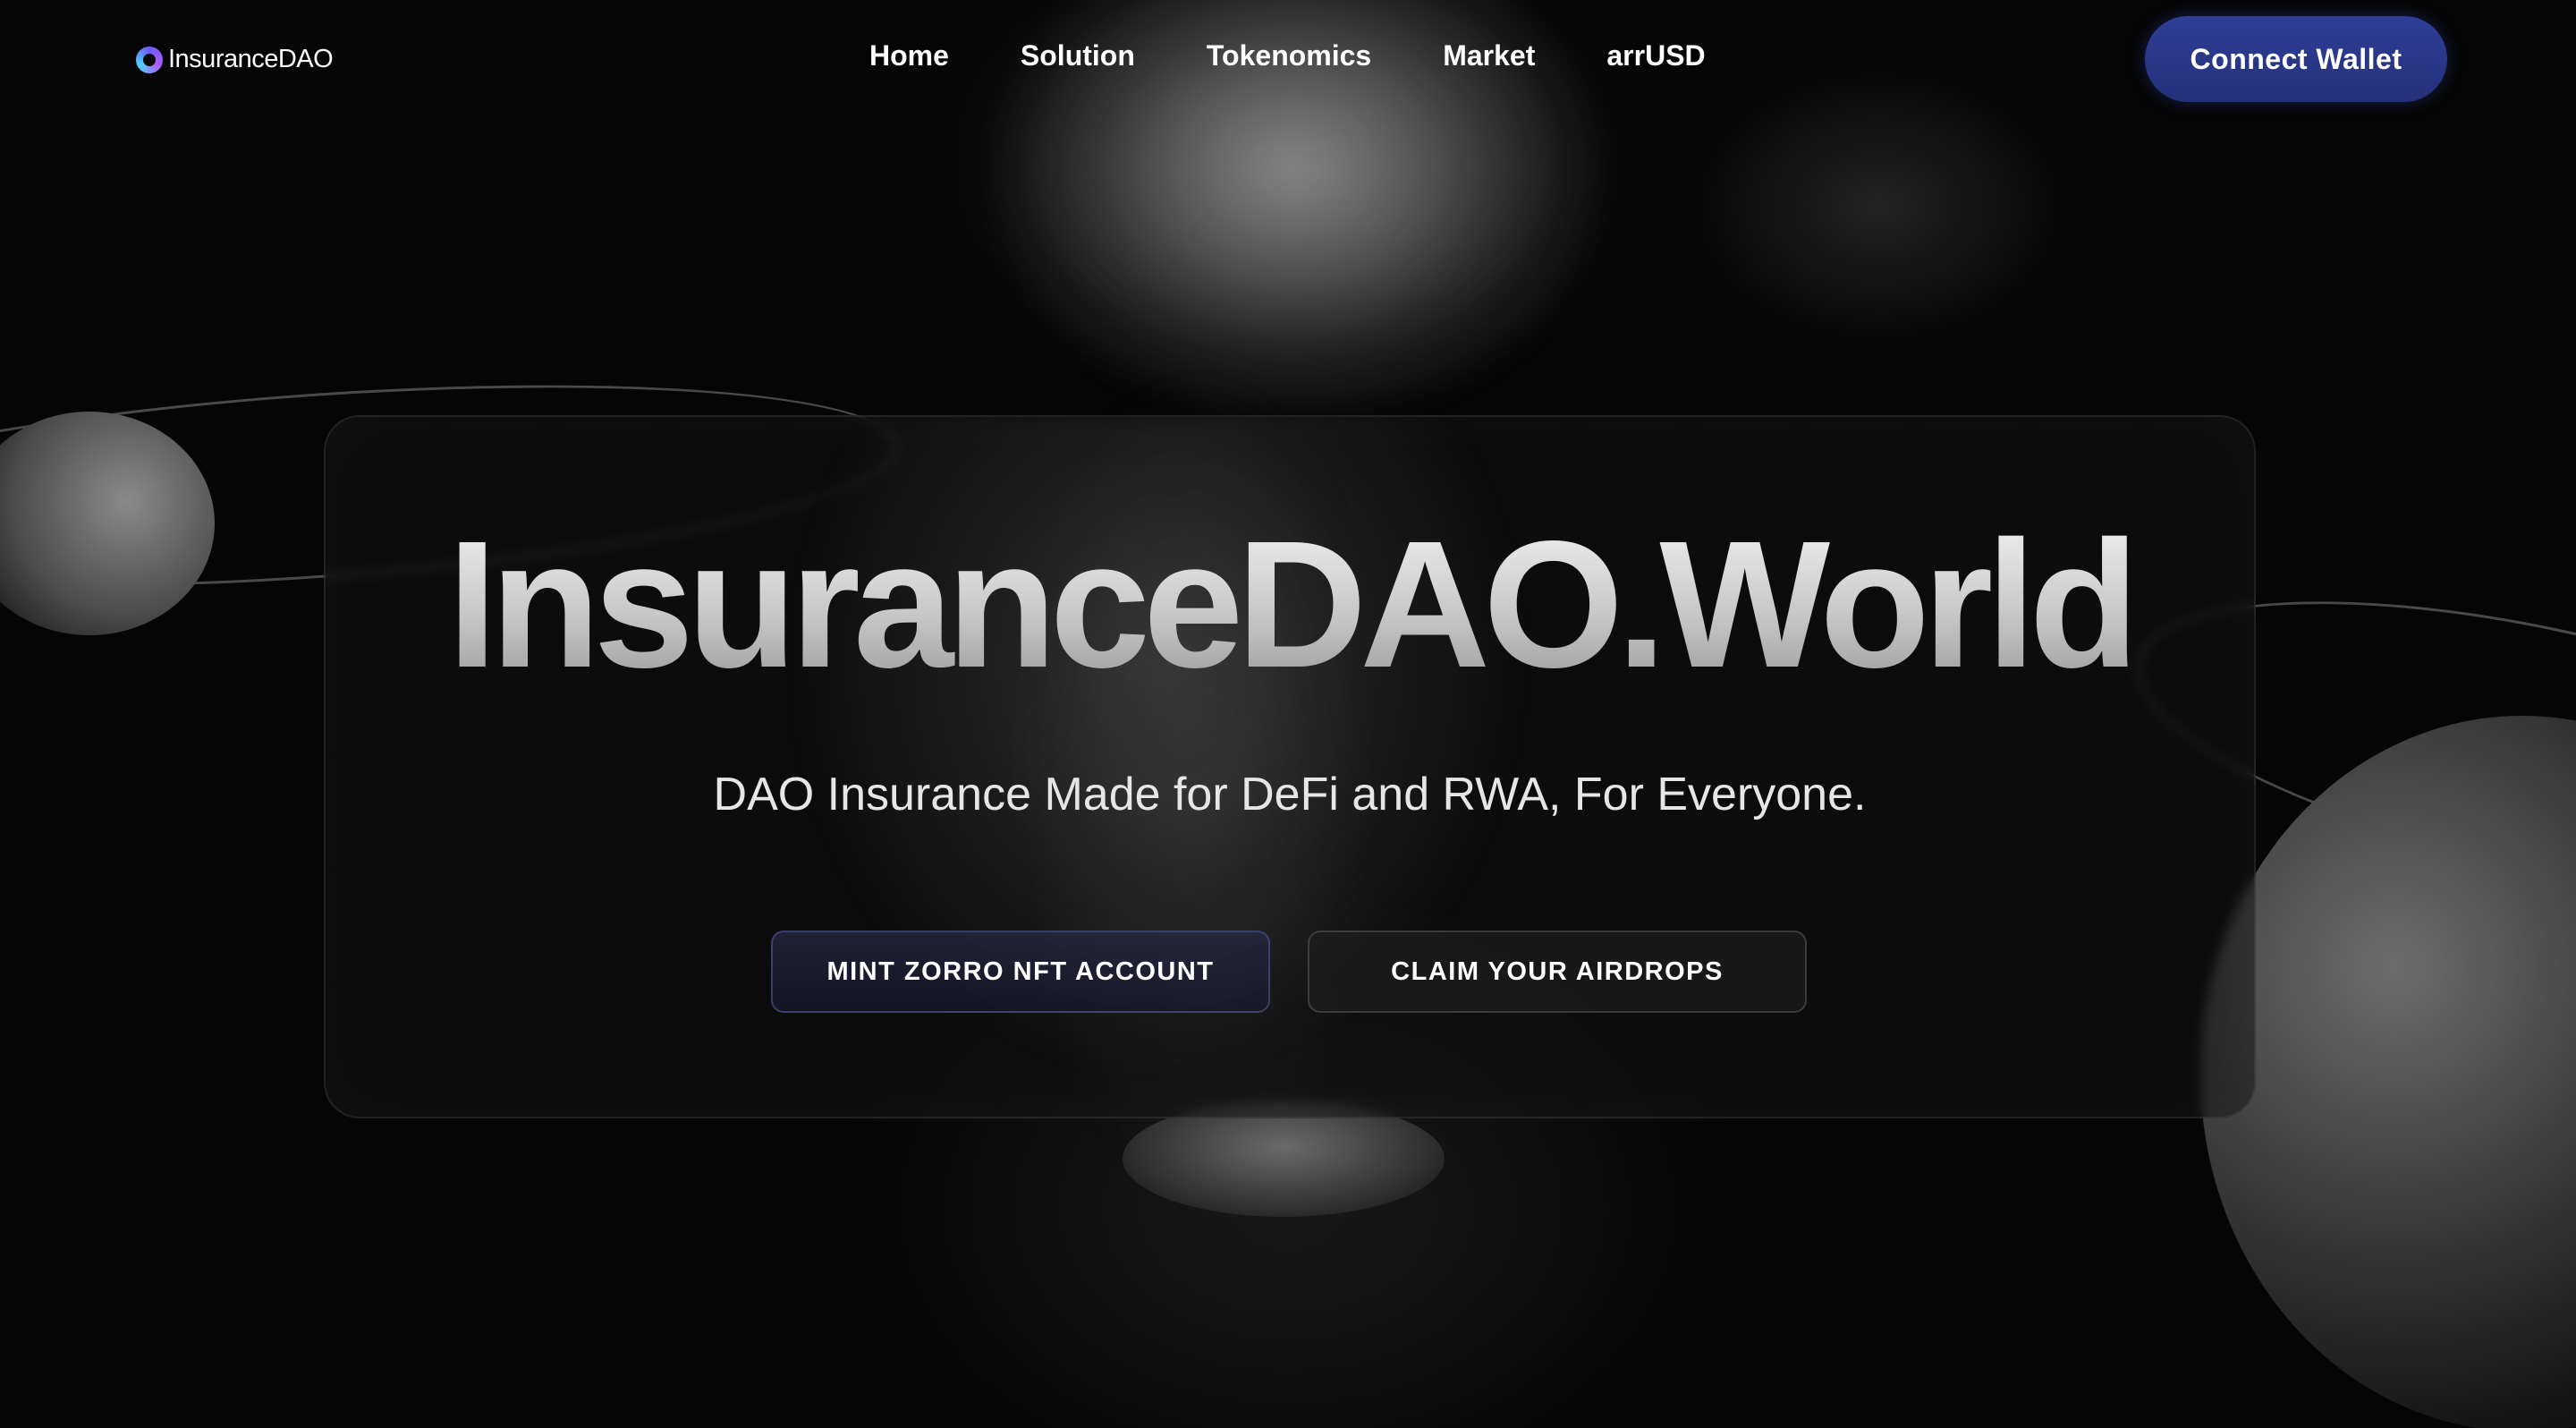 Image resolution: width=2576 pixels, height=1428 pixels. I want to click on planet-right, so click(2388, 1072).